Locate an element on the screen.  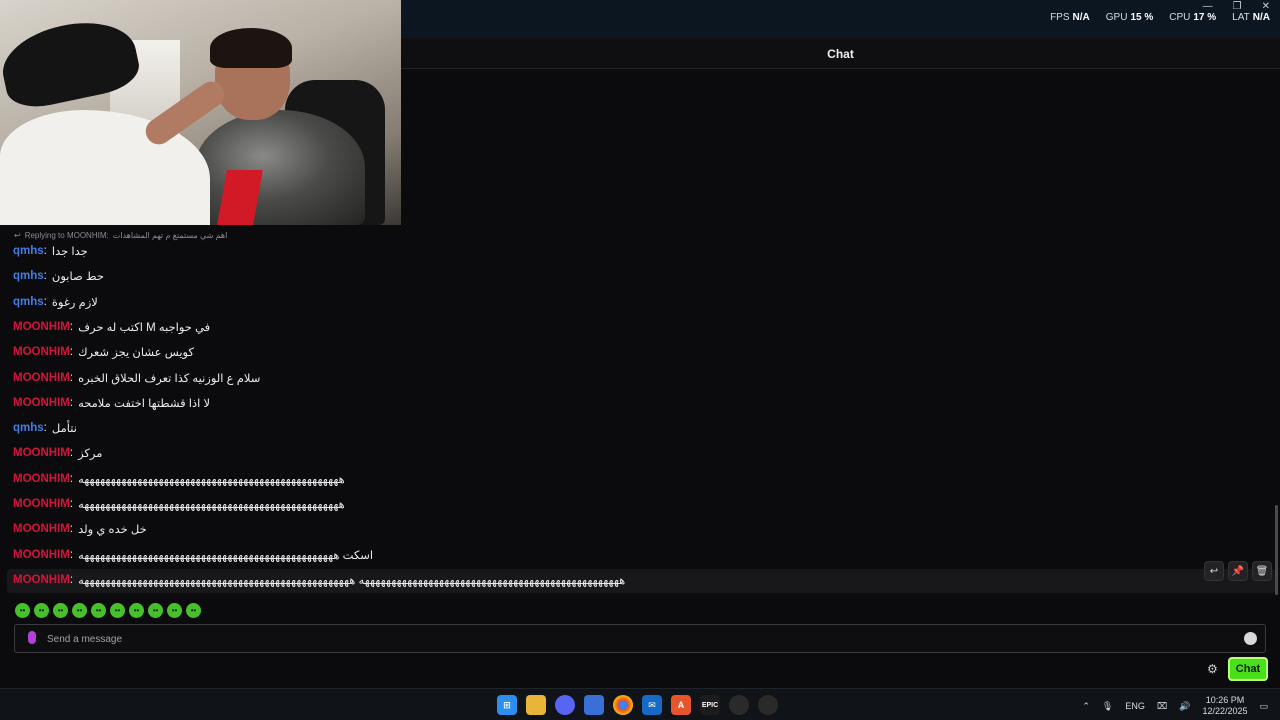
obs-icon is located at coordinates (739, 705).